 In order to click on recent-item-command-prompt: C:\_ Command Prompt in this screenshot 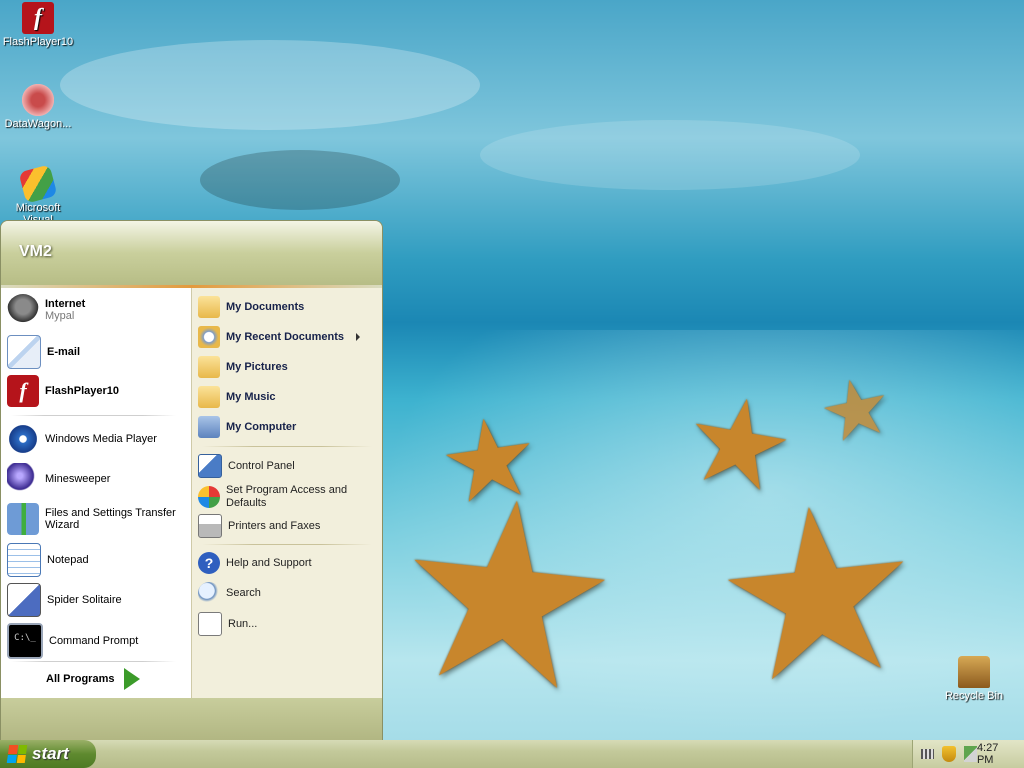, I will do `click(72, 641)`.